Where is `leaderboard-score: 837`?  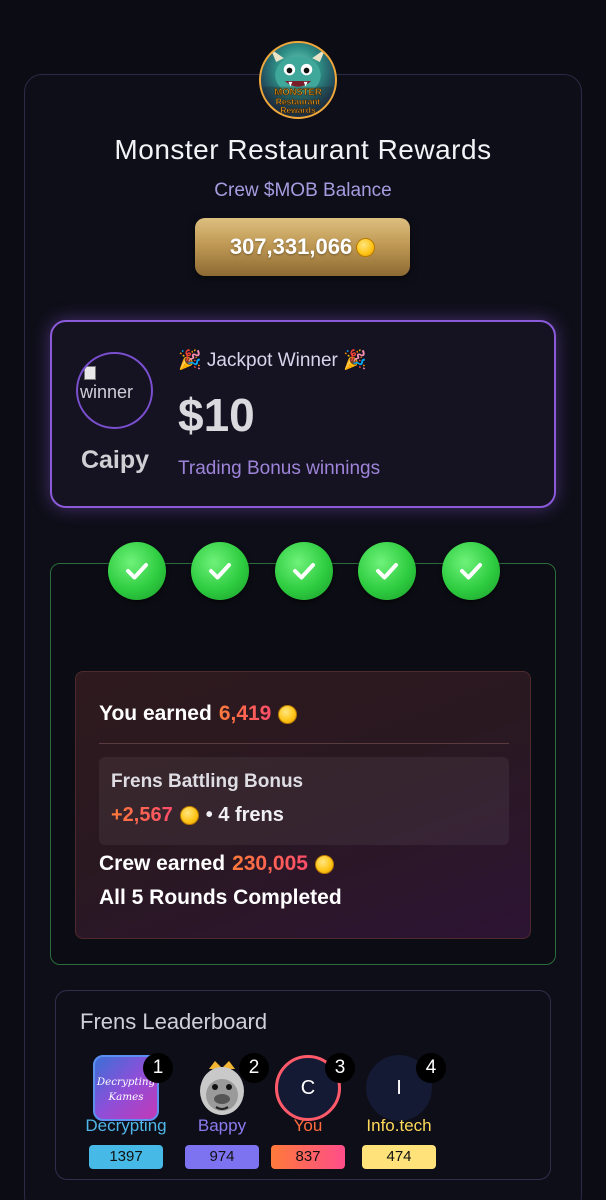
leaderboard-score: 837 is located at coordinates (308, 1157).